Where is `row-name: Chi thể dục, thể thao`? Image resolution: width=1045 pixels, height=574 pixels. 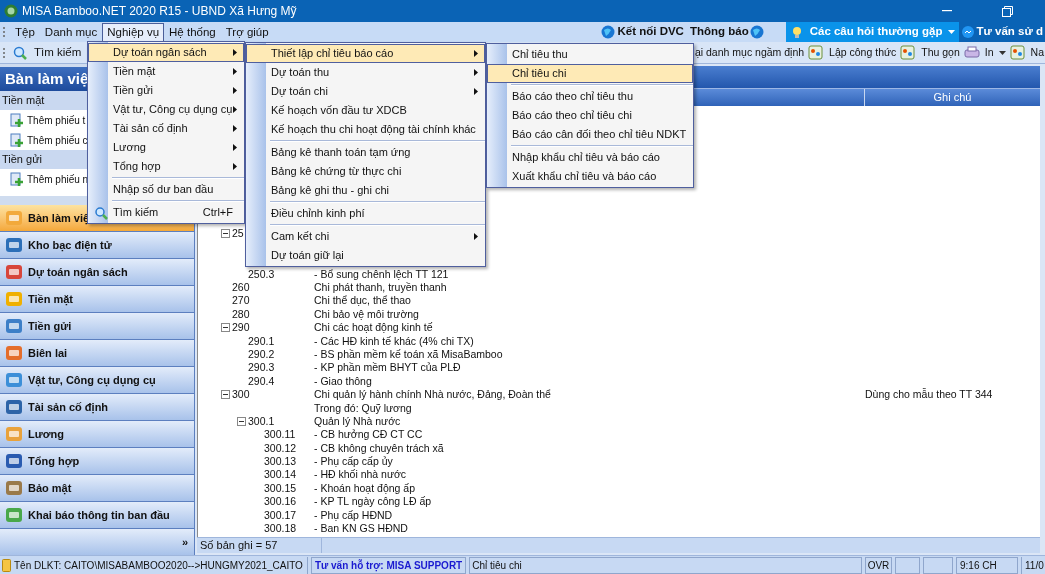 row-name: Chi thể dục, thể thao is located at coordinates (362, 300).